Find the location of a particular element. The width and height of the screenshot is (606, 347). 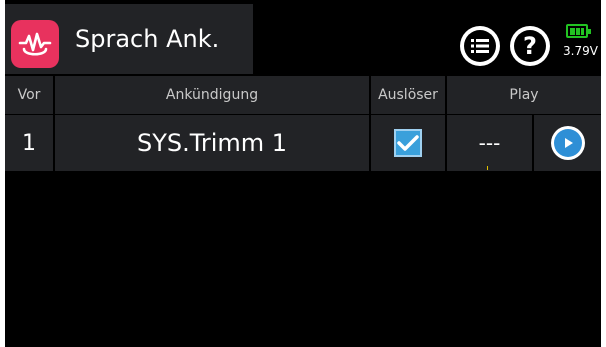

column-header-trigger: Auslöser is located at coordinates (408, 95).